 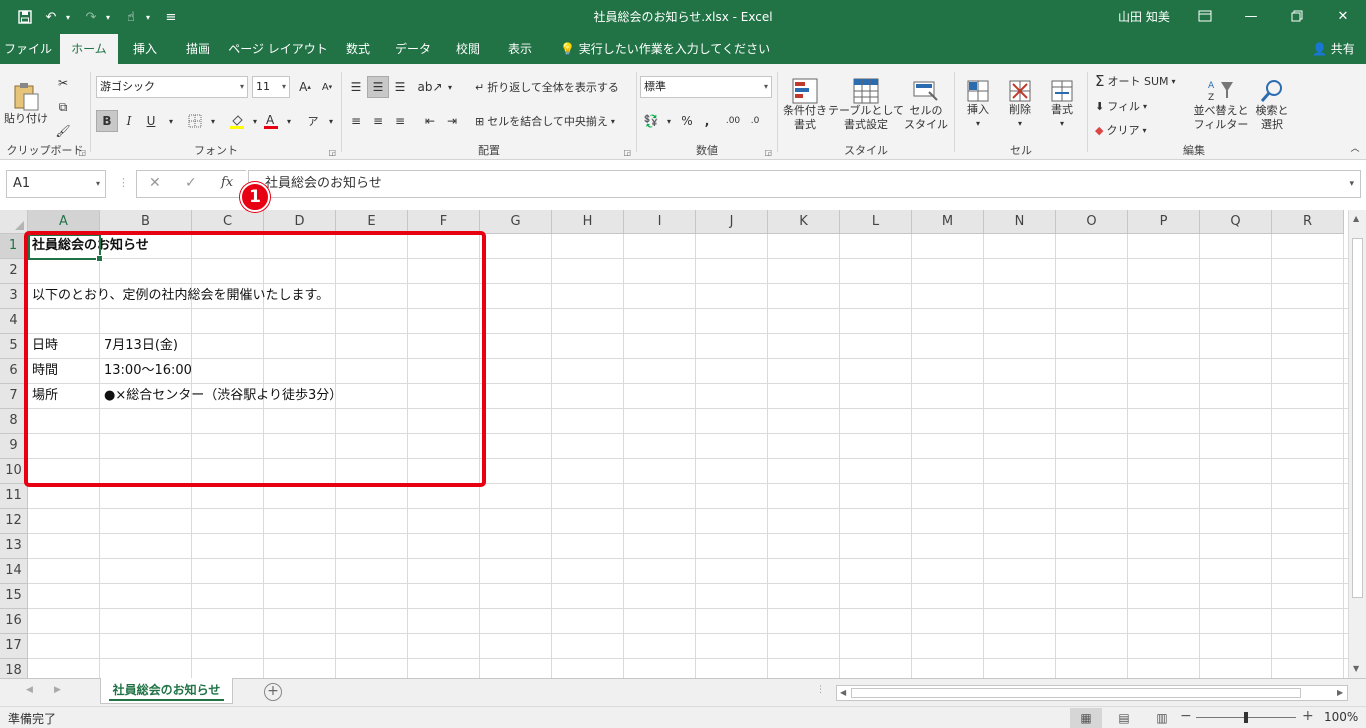 What do you see at coordinates (155, 183) in the screenshot?
I see `cancel-icon: ✕` at bounding box center [155, 183].